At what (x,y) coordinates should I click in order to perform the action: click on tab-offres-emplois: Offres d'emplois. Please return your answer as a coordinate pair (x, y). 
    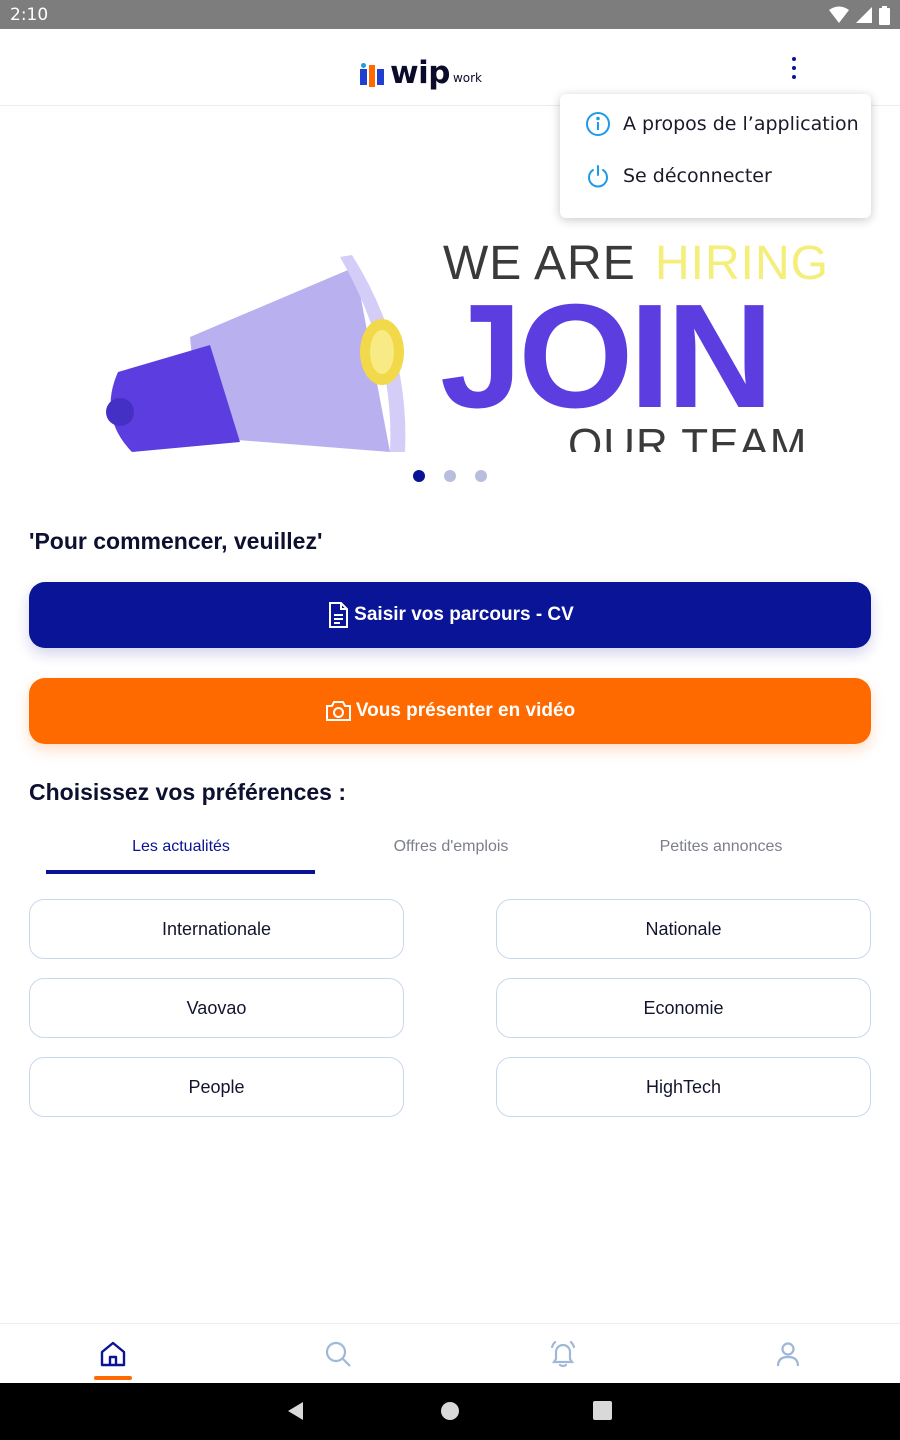
    Looking at the image, I should click on (451, 852).